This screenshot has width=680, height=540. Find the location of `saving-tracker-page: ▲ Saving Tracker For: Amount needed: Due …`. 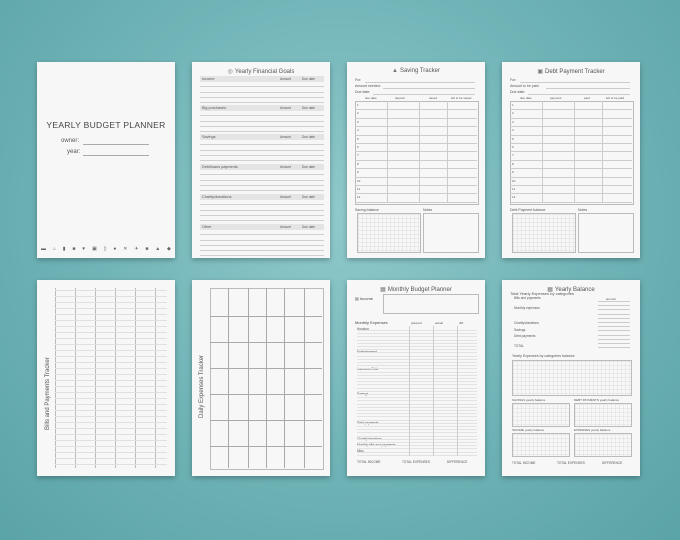

saving-tracker-page: ▲ Saving Tracker For: Amount needed: Due … is located at coordinates (416, 160).